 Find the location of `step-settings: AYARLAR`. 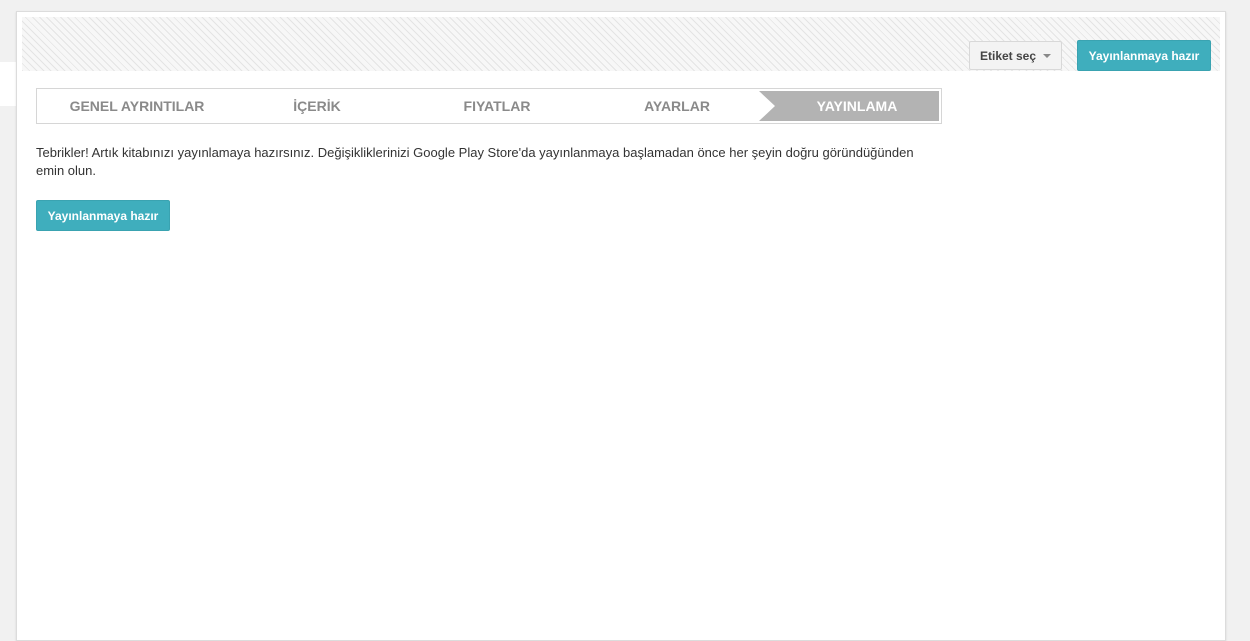

step-settings: AYARLAR is located at coordinates (677, 106).